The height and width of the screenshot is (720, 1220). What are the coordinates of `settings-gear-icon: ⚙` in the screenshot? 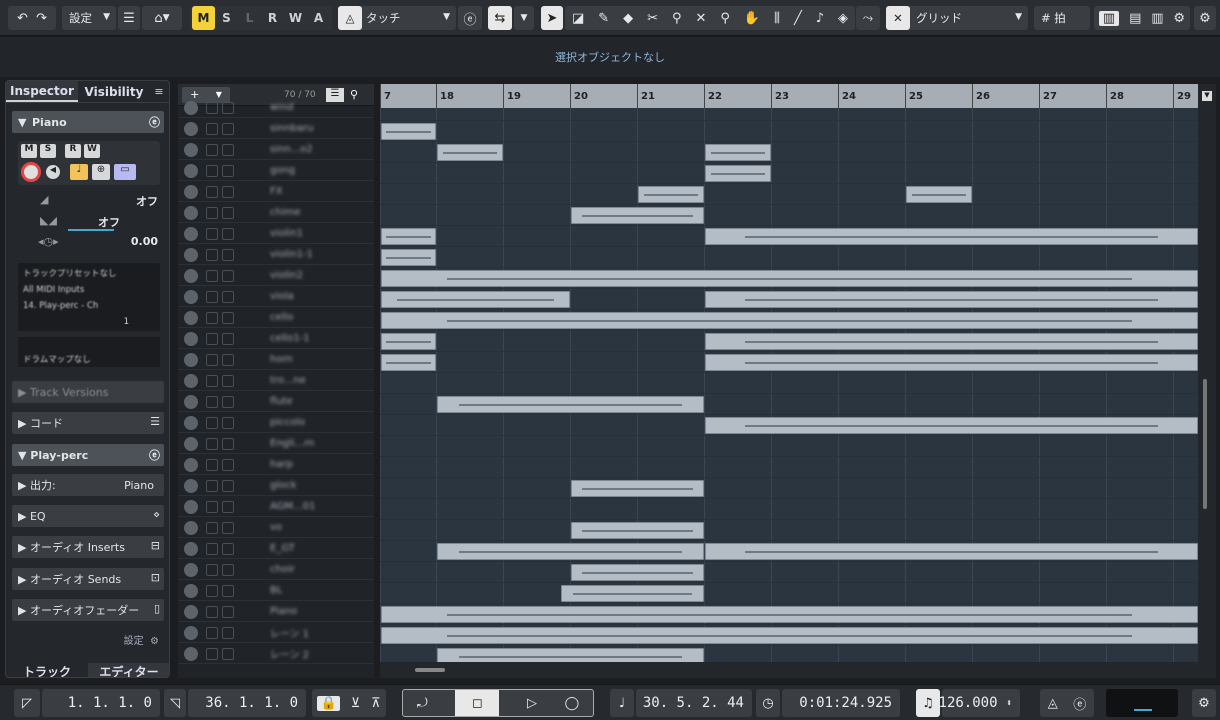 It's located at (1205, 18).